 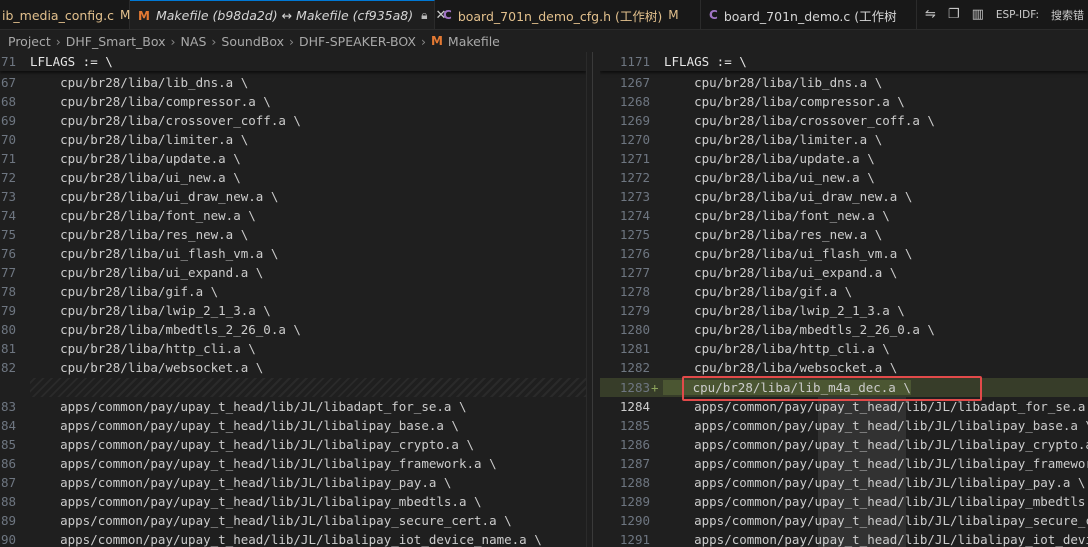 What do you see at coordinates (293, 196) in the screenshot?
I see `code-line: 73 cpu/br28/liba/ui_draw_new.a \` at bounding box center [293, 196].